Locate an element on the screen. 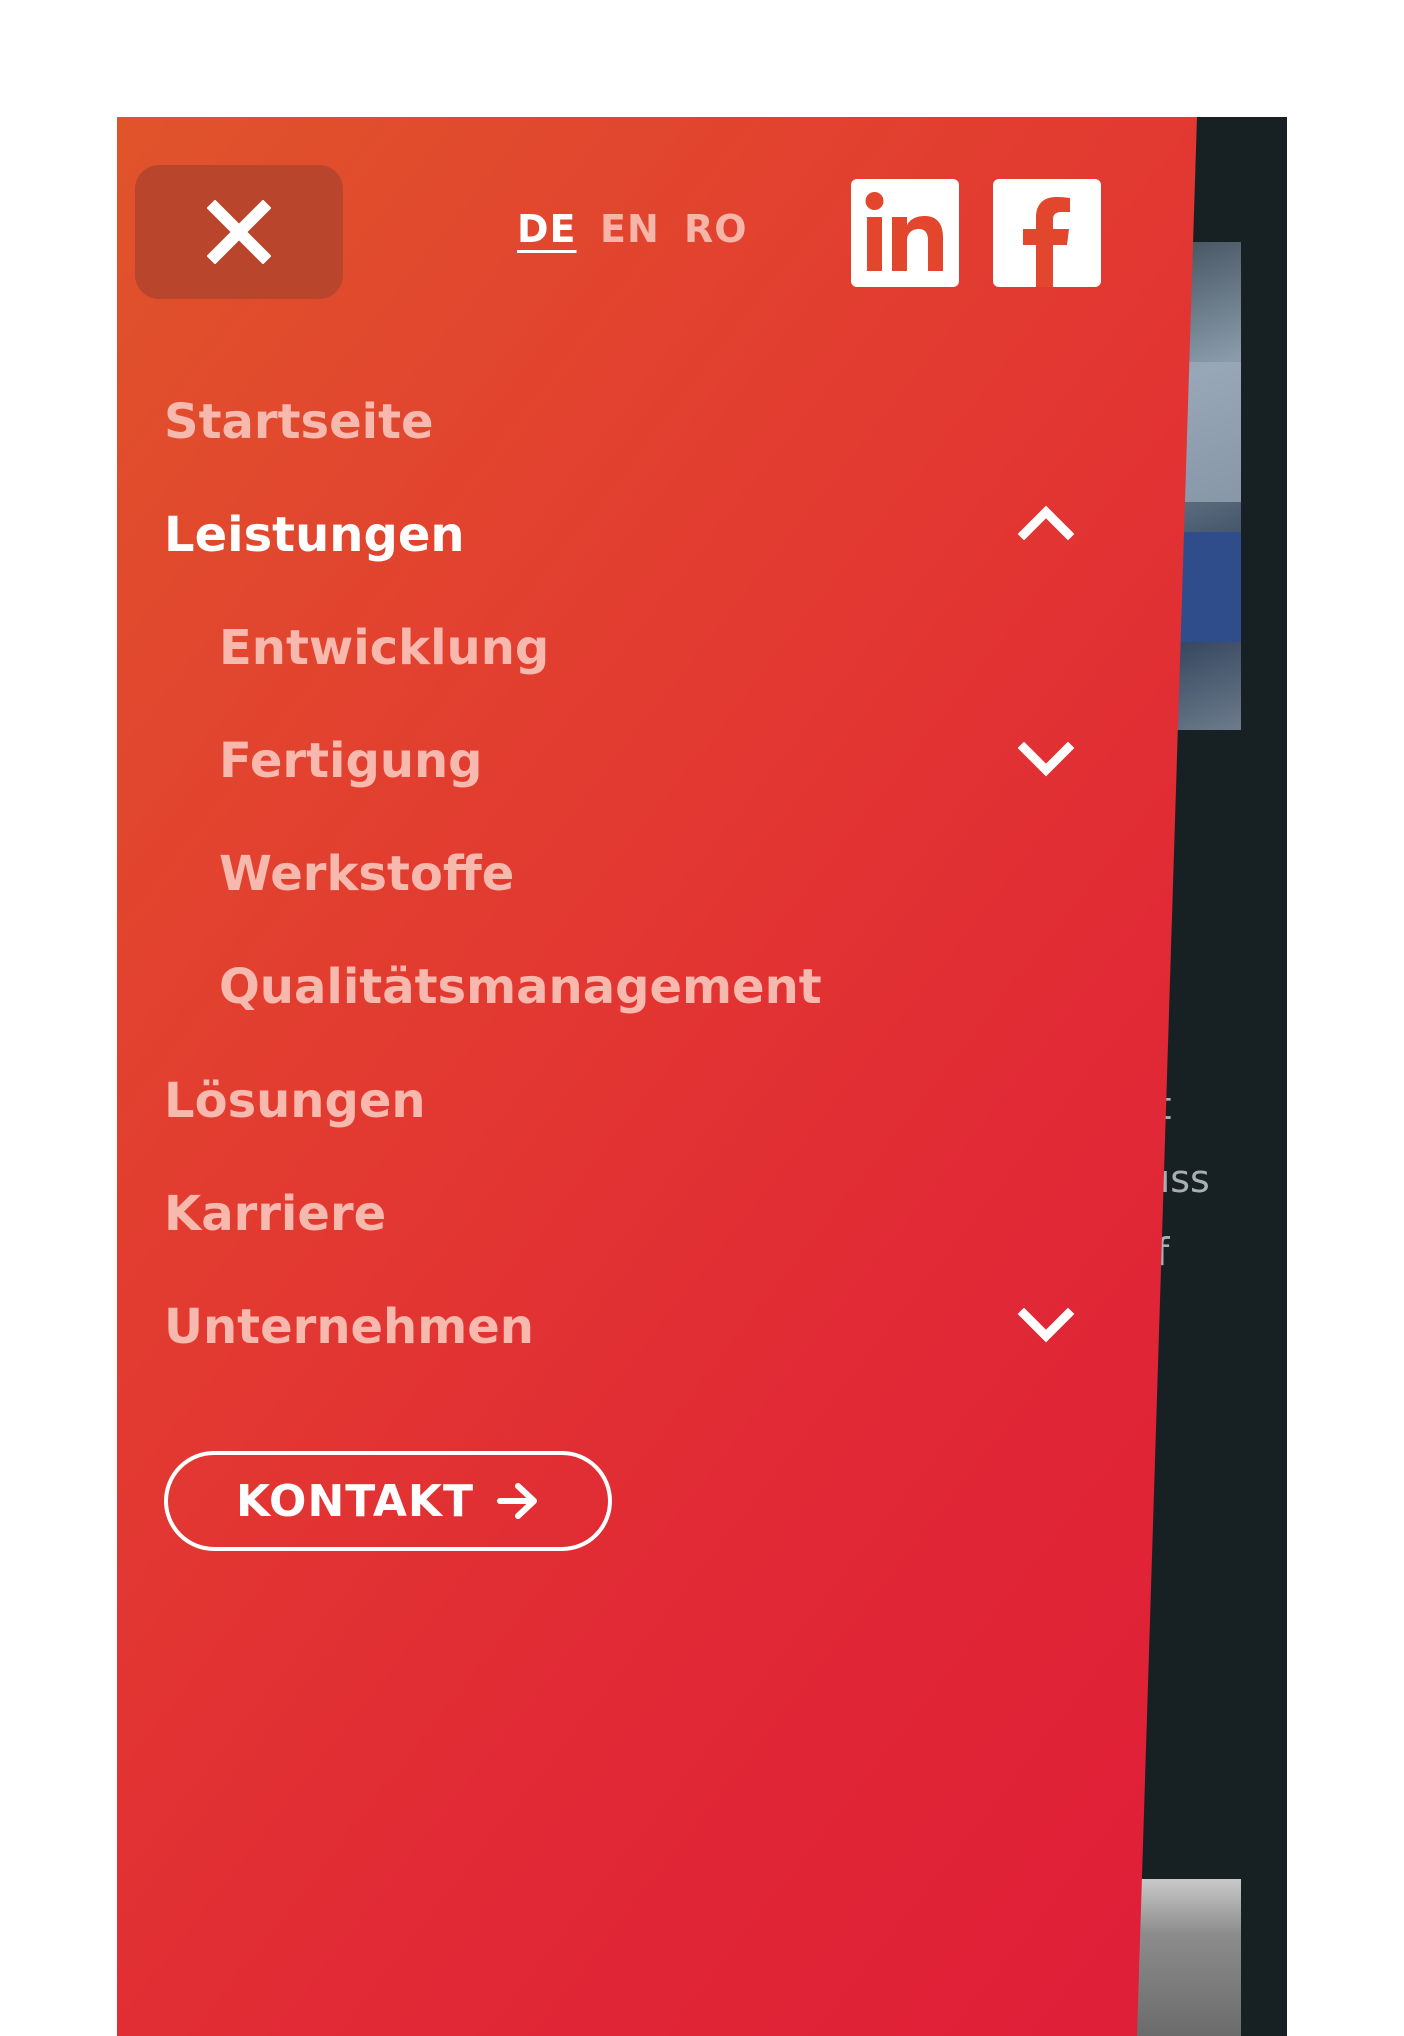 Image resolution: width=1404 pixels, height=2036 pixels. nav-item-unternehmen: Unternehmen is located at coordinates (349, 1327).